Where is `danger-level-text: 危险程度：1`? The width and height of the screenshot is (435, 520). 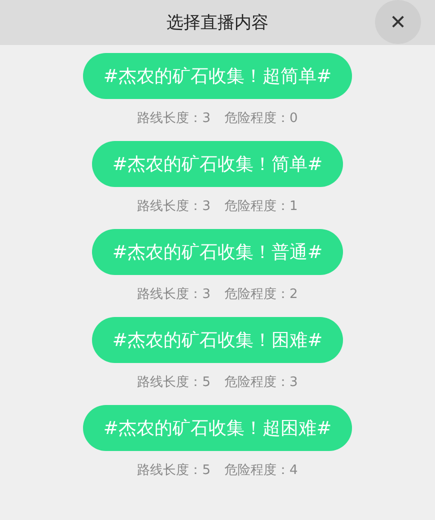 danger-level-text: 危险程度：1 is located at coordinates (261, 206).